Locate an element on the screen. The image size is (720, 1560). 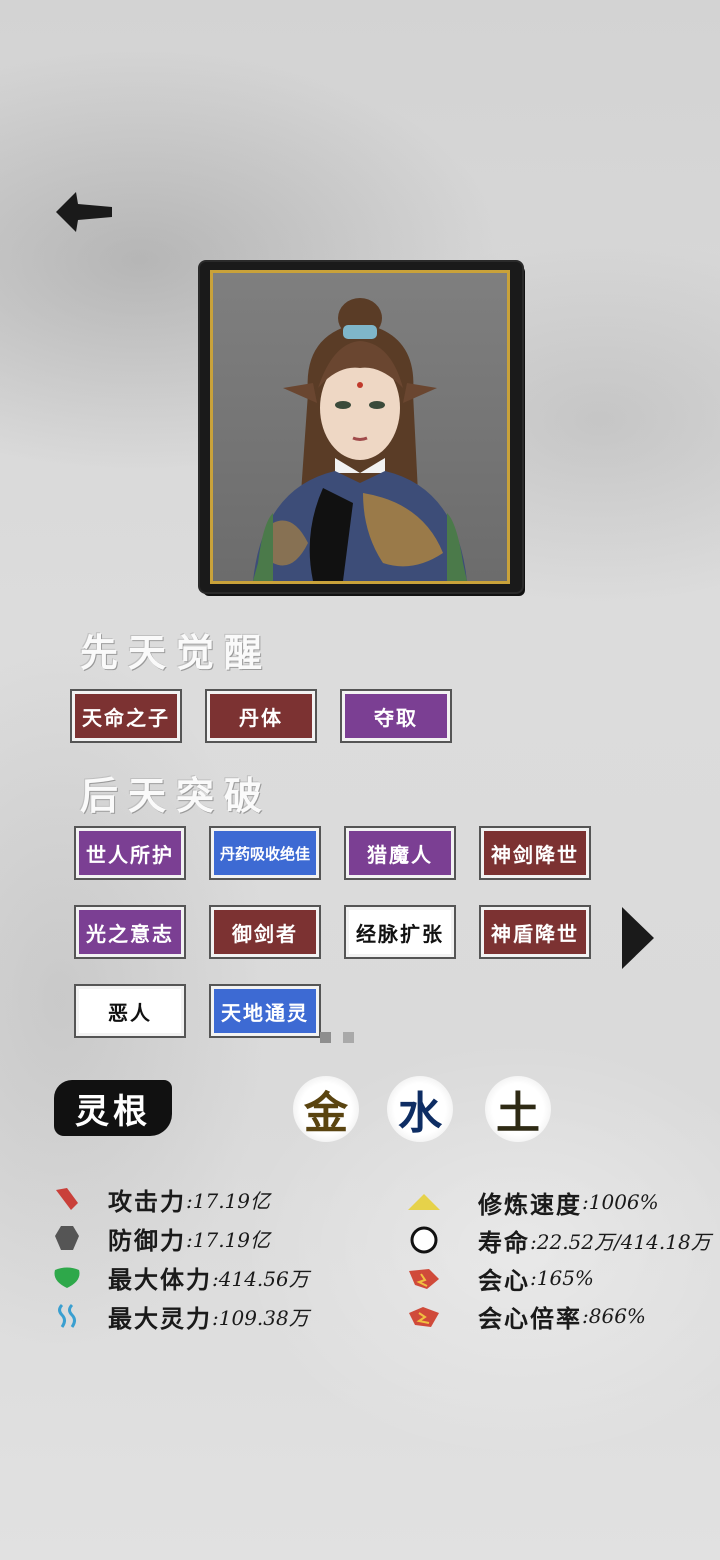
acquired-tag: 丹药吸收绝佳 is located at coordinates (265, 853).